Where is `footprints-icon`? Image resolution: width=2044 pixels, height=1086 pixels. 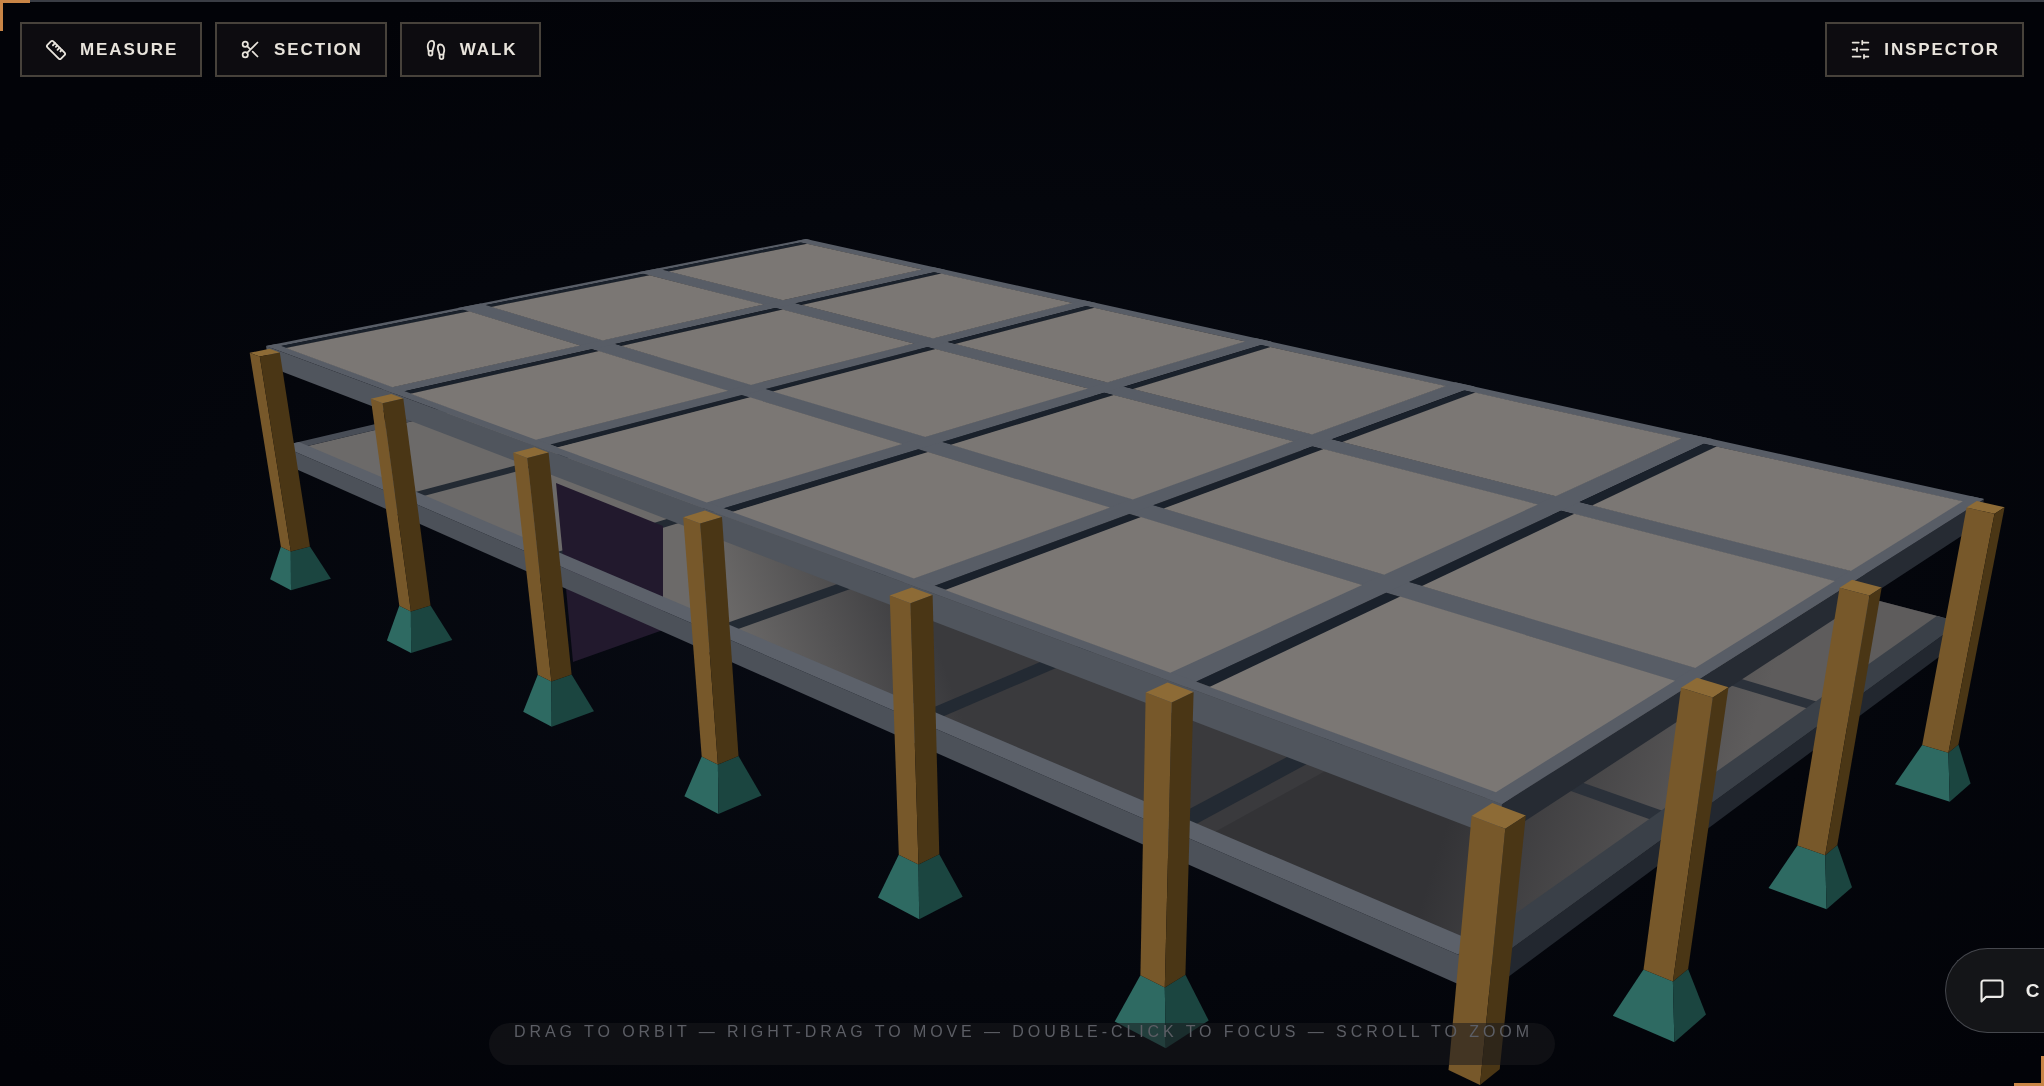
footprints-icon is located at coordinates (435, 49).